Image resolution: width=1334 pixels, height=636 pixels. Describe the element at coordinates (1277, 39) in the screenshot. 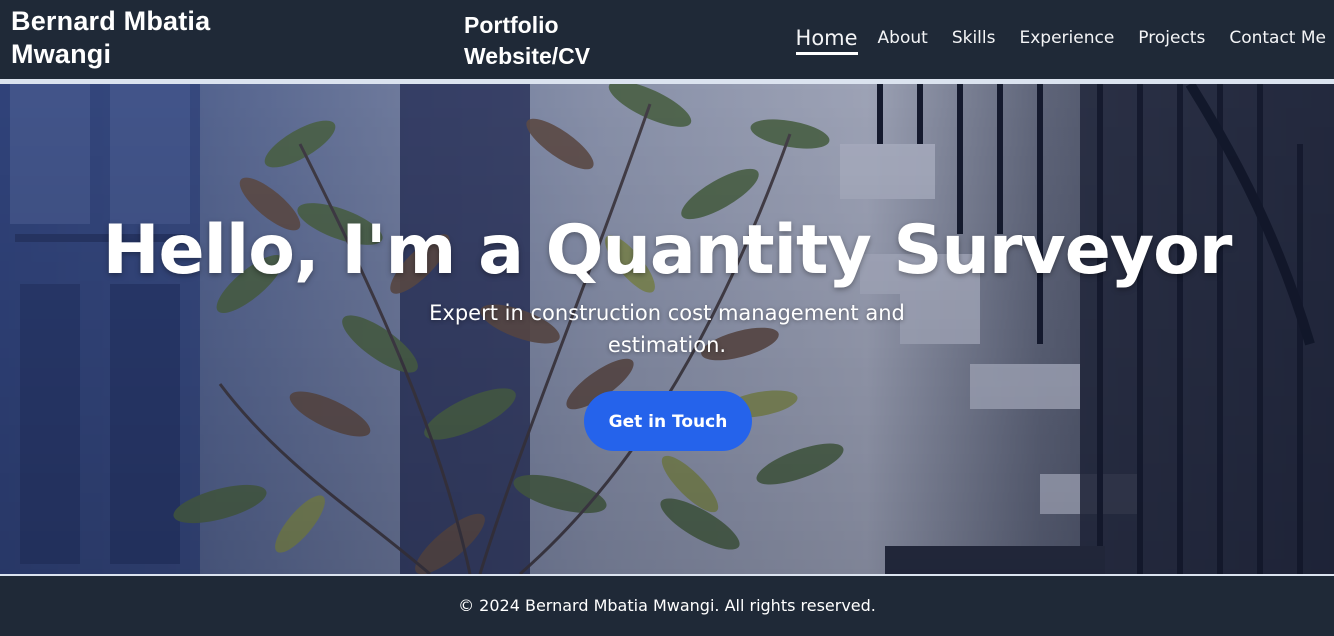

I see `nav-contact-link: Contact Me` at that location.